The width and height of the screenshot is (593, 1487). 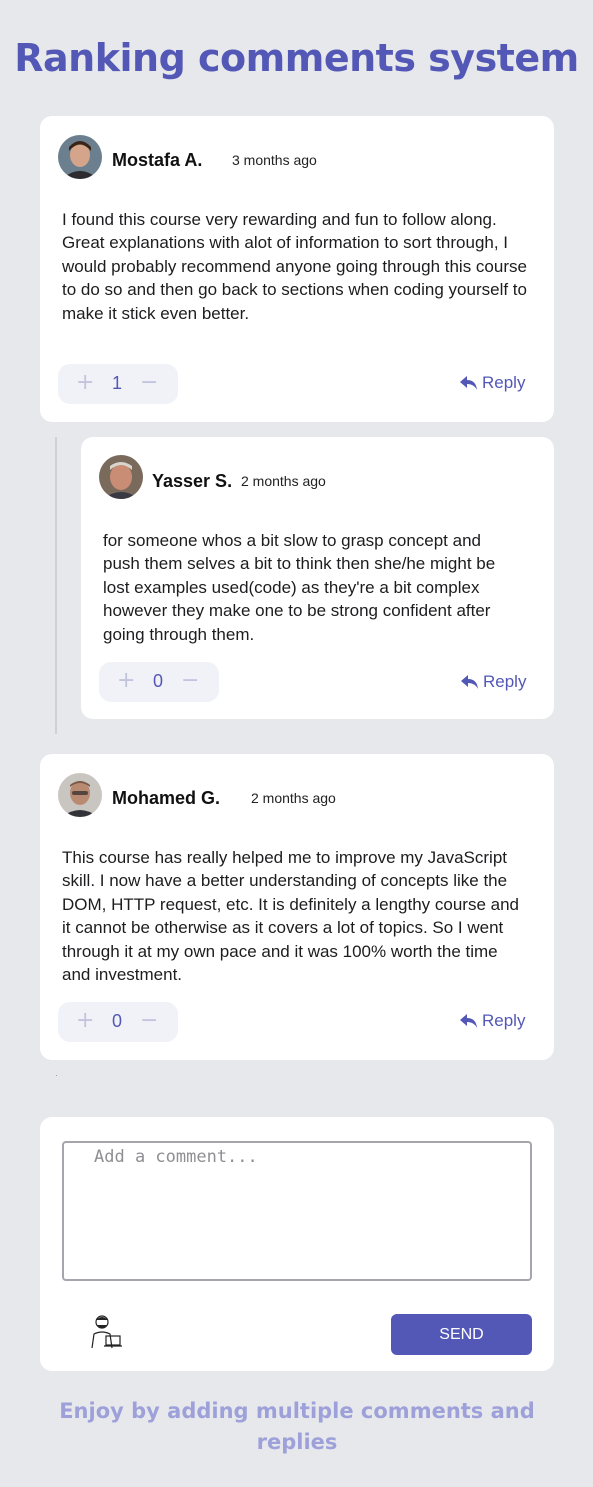 I want to click on current-user-avatar-icon, so click(x=106, y=1332).